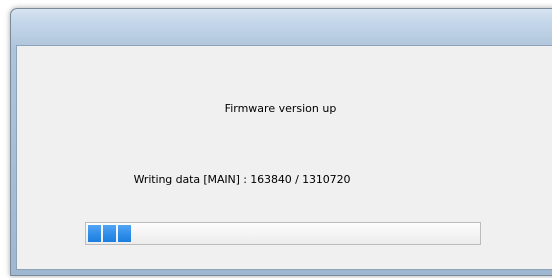  I want to click on progress-track, so click(283, 233).